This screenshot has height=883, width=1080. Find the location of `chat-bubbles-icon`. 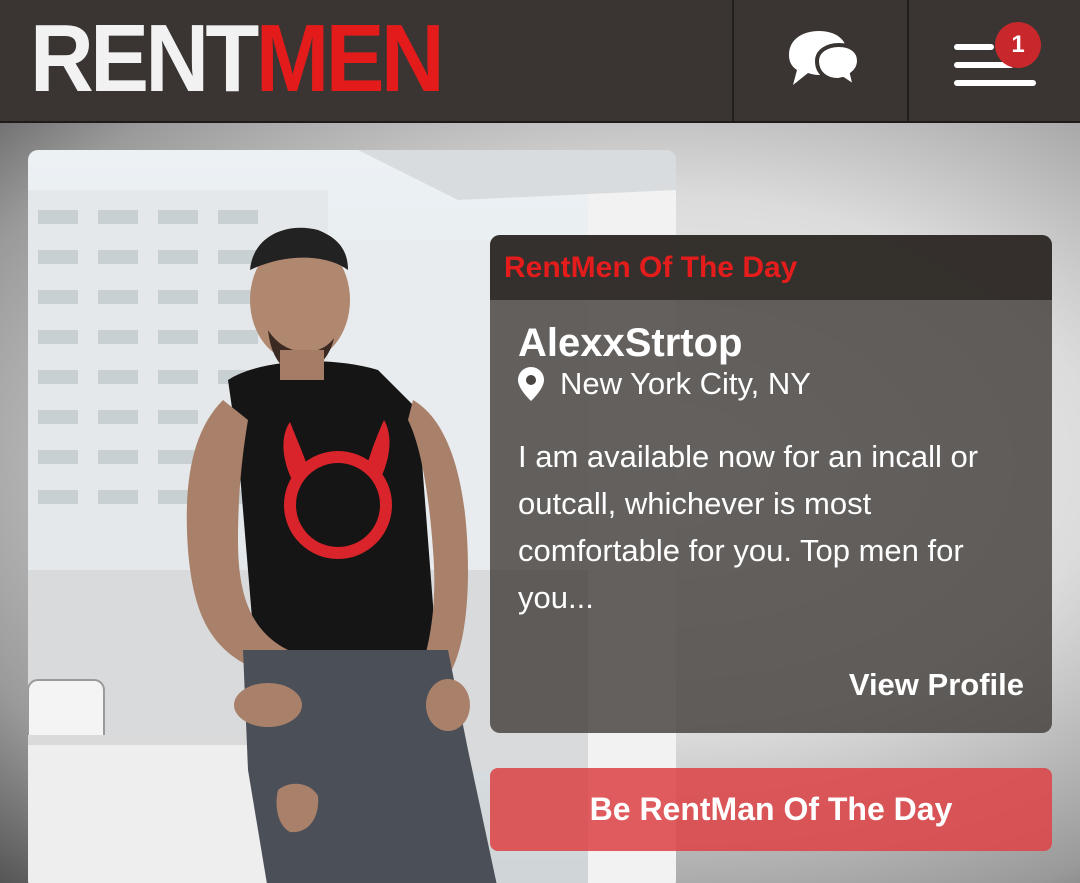

chat-bubbles-icon is located at coordinates (825, 60).